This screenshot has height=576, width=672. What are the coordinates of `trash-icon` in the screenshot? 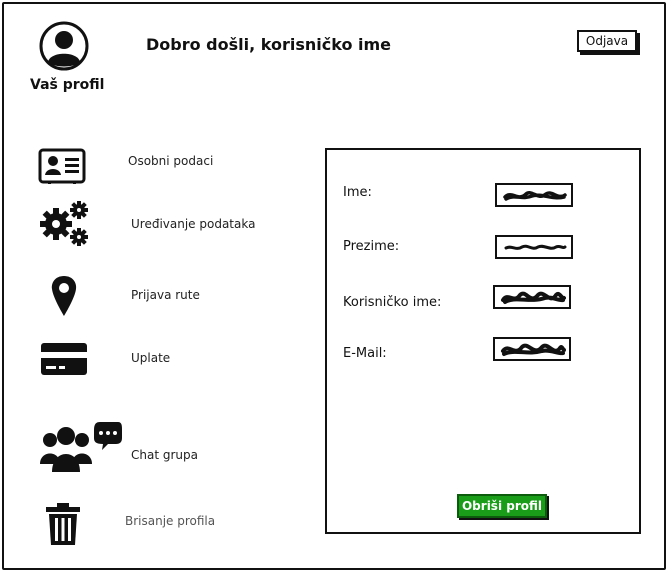 It's located at (63, 526).